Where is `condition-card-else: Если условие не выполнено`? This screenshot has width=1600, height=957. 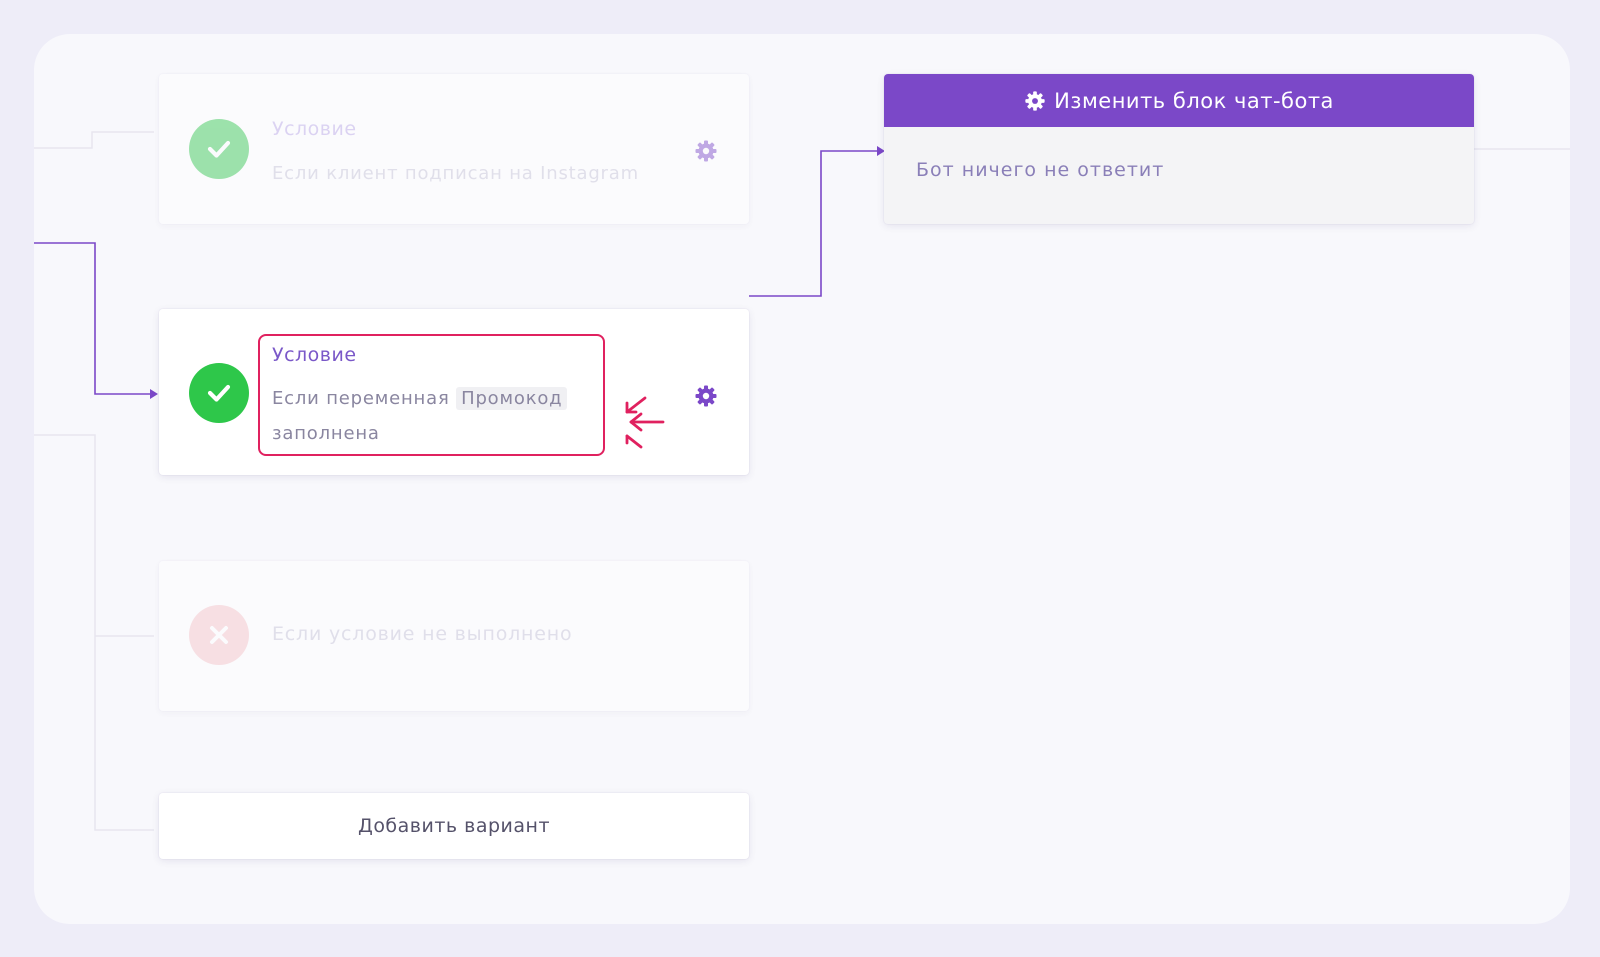
condition-card-else: Если условие не выполнено is located at coordinates (454, 636).